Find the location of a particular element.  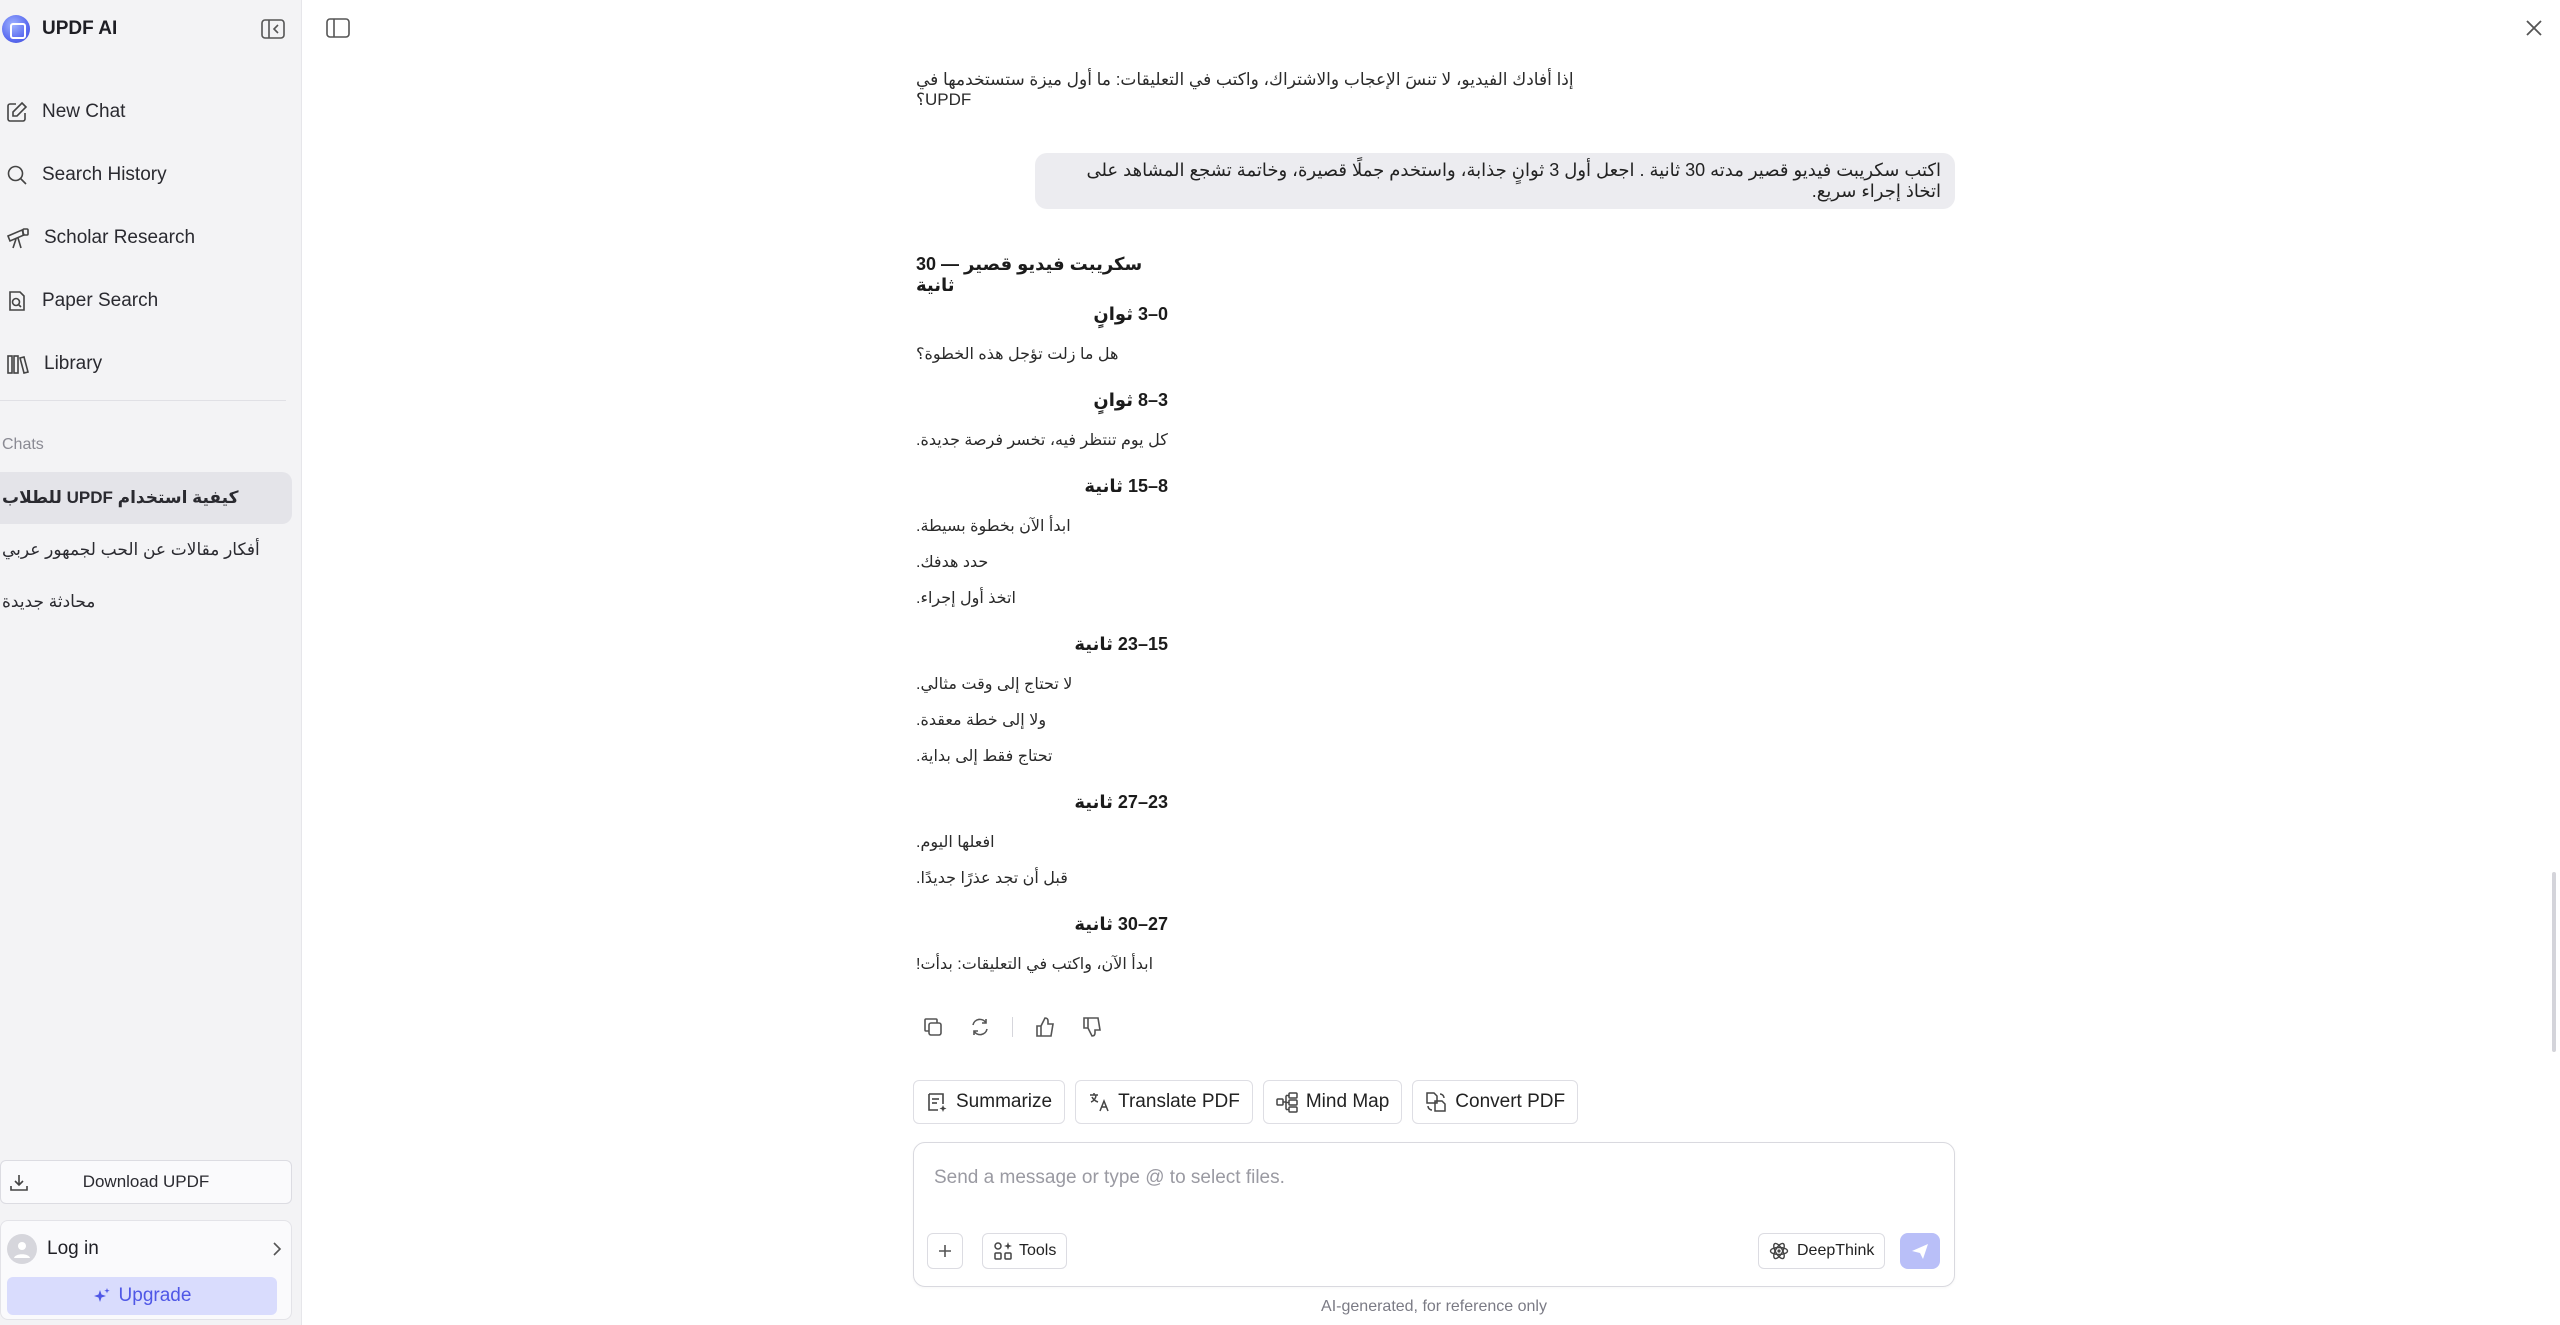

search-icon is located at coordinates (17, 175).